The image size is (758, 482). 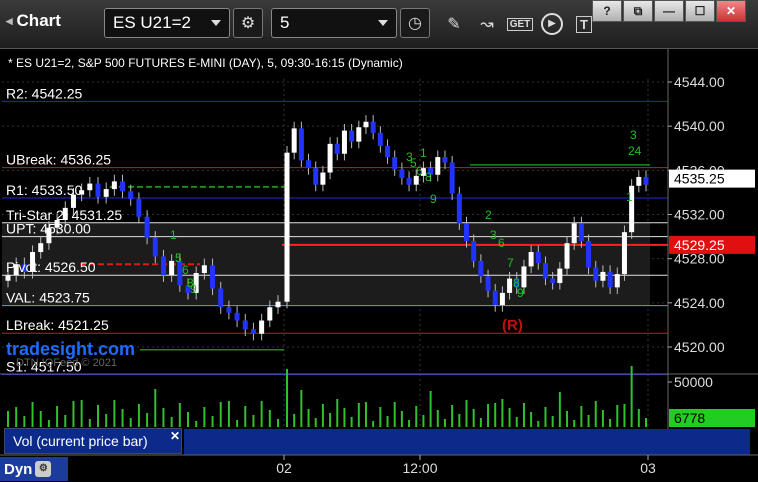 I want to click on price-tick-label: 4520.00, so click(x=699, y=347).